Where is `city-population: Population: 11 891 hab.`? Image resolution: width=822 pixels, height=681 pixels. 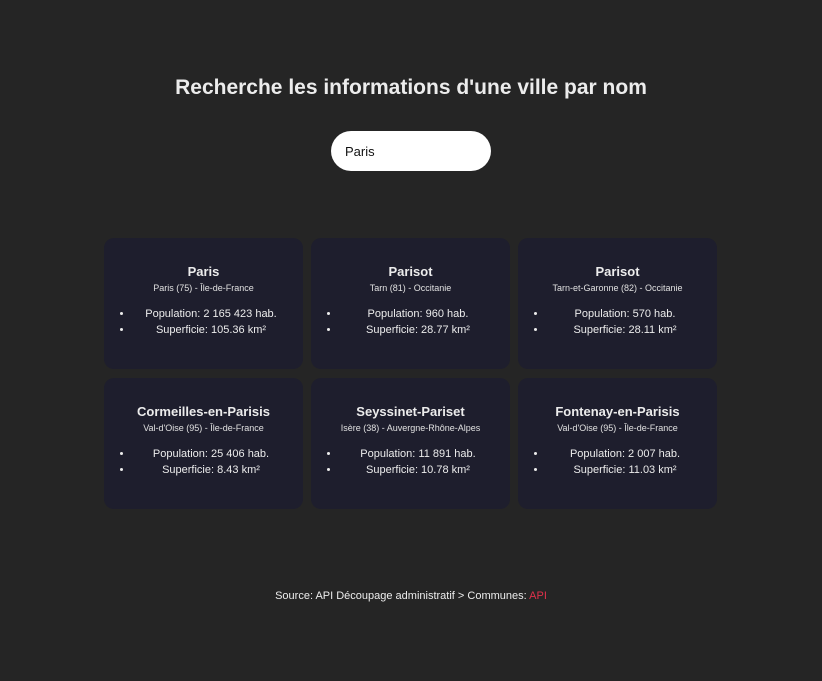
city-population: Population: 11 891 hab. is located at coordinates (425, 454).